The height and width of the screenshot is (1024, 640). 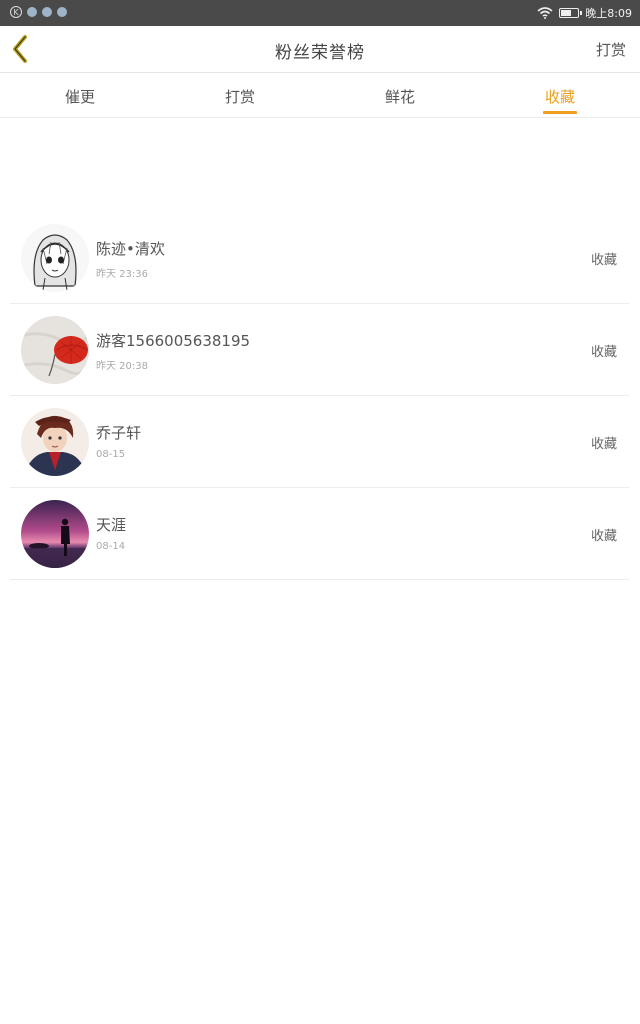 I want to click on tab-favorites: 收藏, so click(x=560, y=95).